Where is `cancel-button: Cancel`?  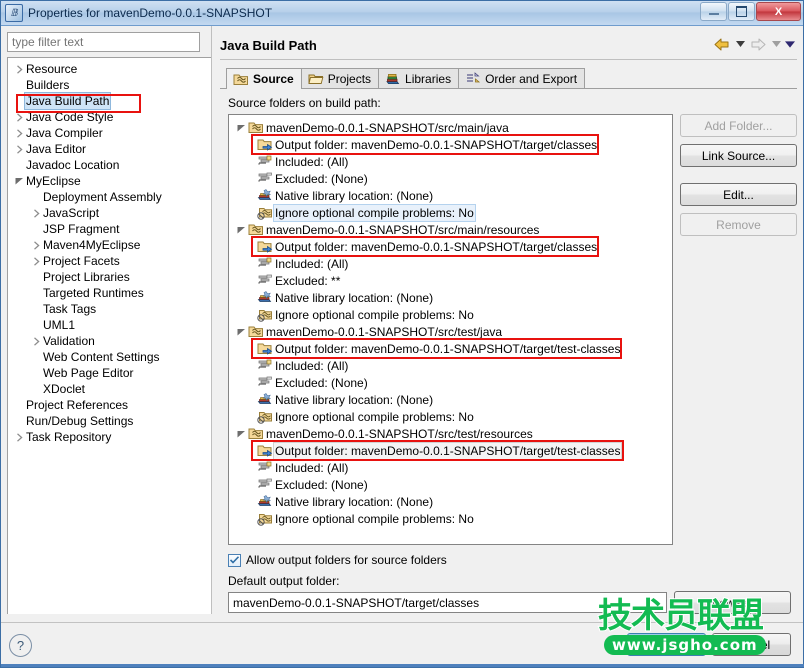 cancel-button: Cancel is located at coordinates (751, 644).